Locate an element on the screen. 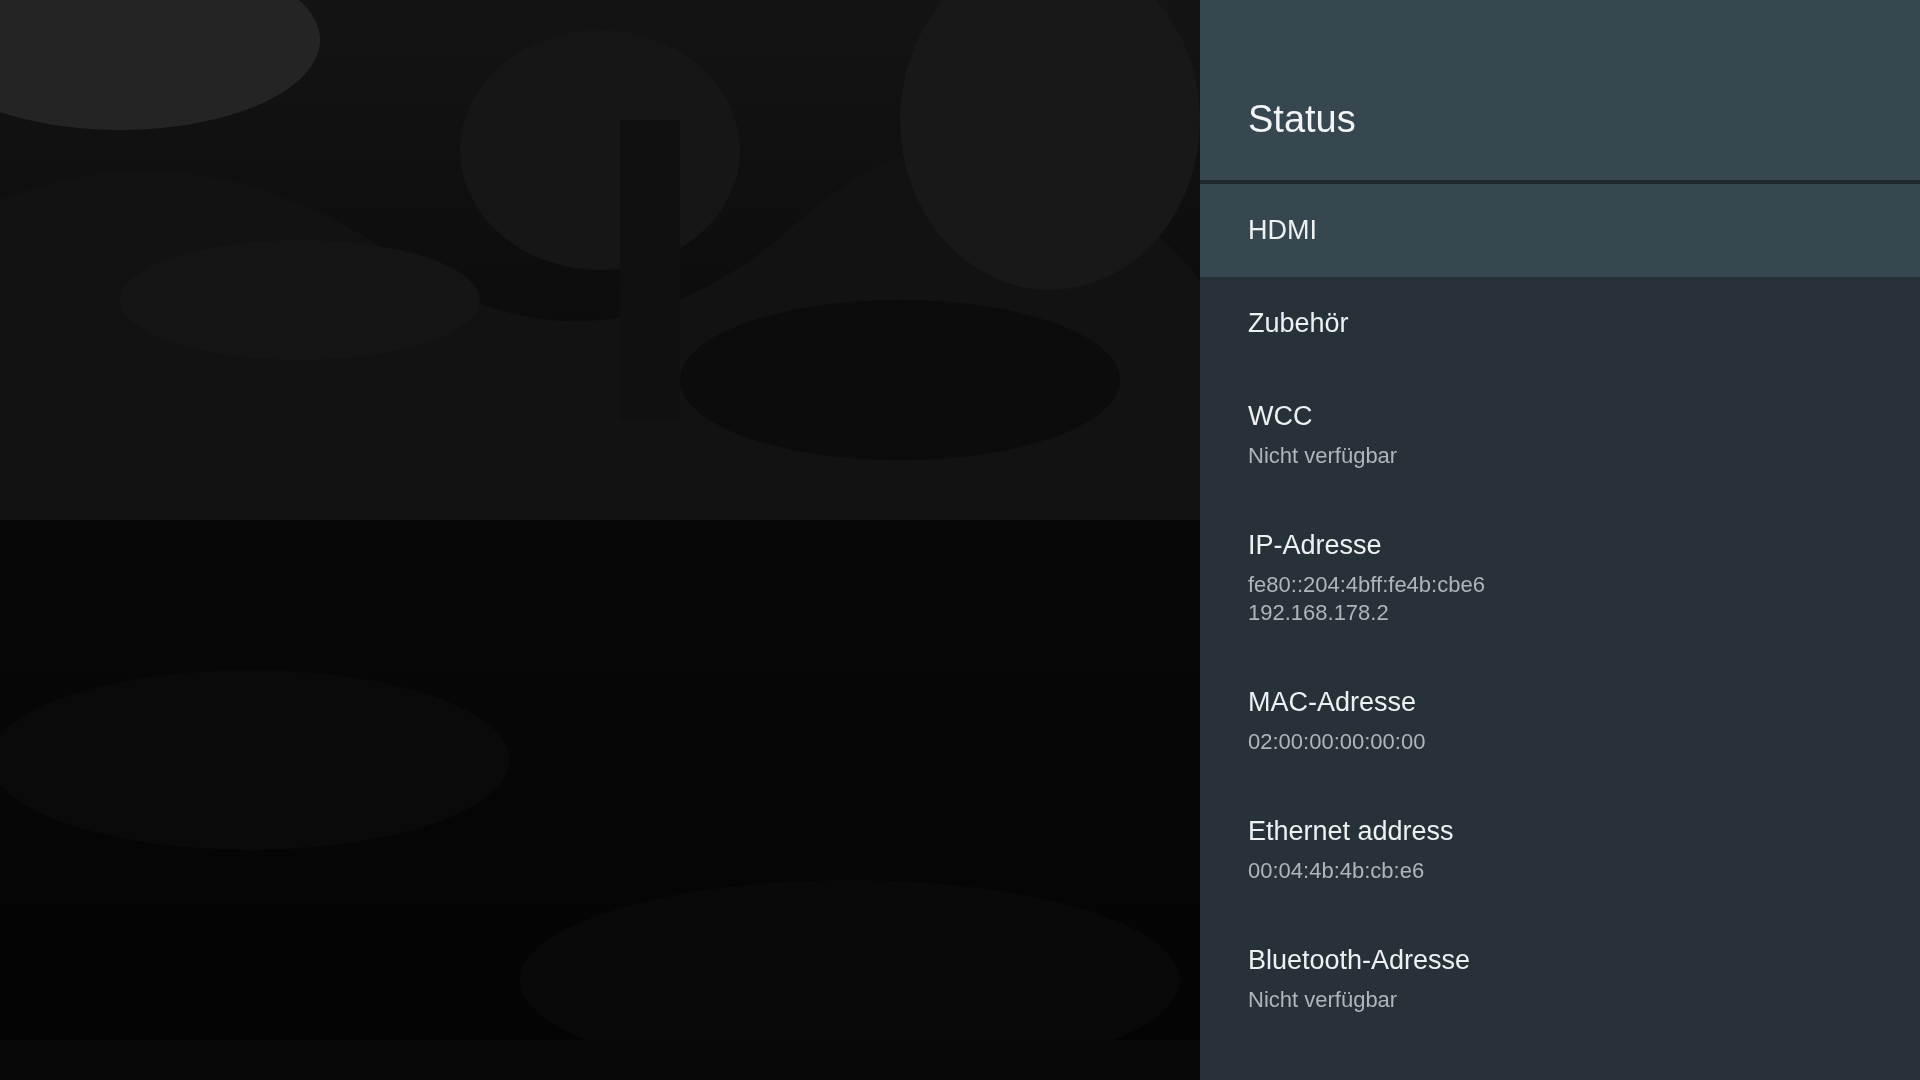 The height and width of the screenshot is (1080, 1920). item-summary: 02:00:00:00:00:00 is located at coordinates (1337, 742).